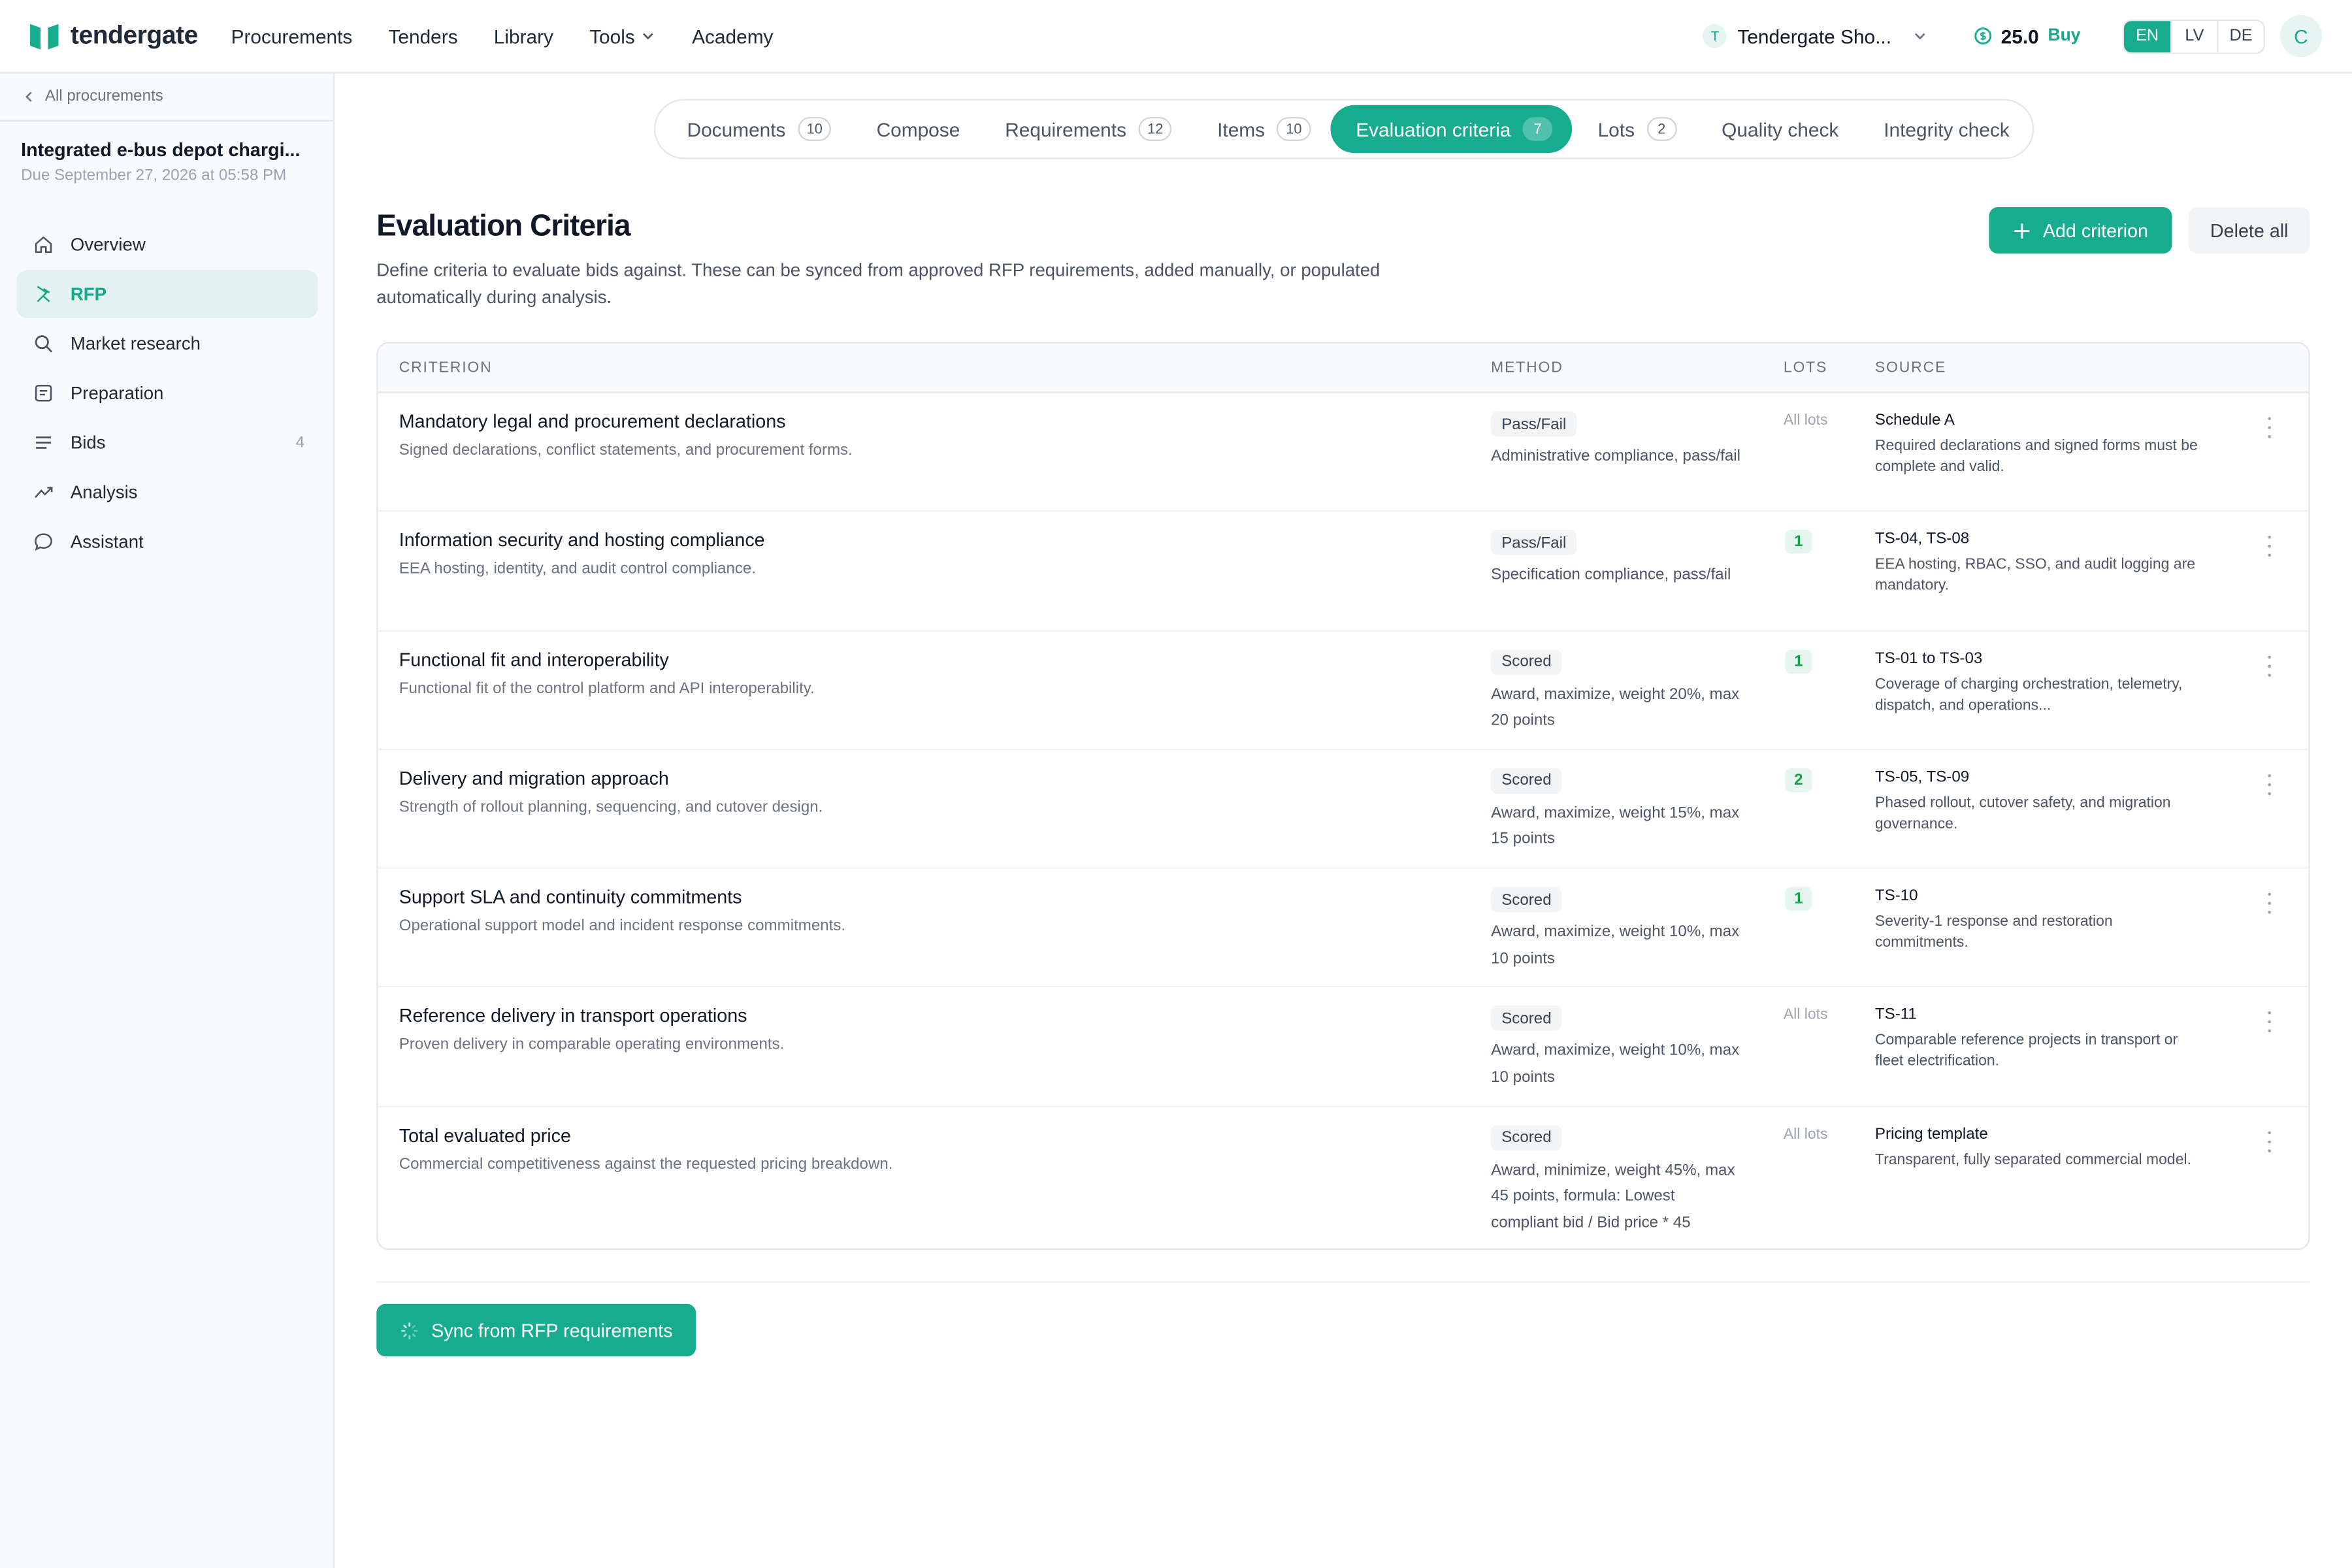  Describe the element at coordinates (1914, 420) in the screenshot. I see `source-title: Schedule A` at that location.